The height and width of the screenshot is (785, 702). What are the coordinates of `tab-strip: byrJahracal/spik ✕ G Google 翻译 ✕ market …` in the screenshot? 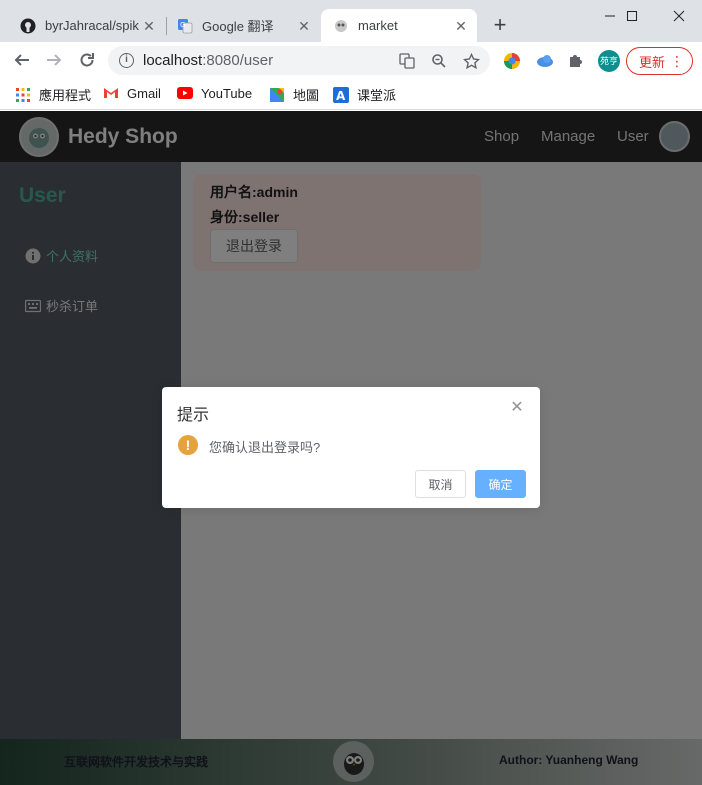 It's located at (351, 21).